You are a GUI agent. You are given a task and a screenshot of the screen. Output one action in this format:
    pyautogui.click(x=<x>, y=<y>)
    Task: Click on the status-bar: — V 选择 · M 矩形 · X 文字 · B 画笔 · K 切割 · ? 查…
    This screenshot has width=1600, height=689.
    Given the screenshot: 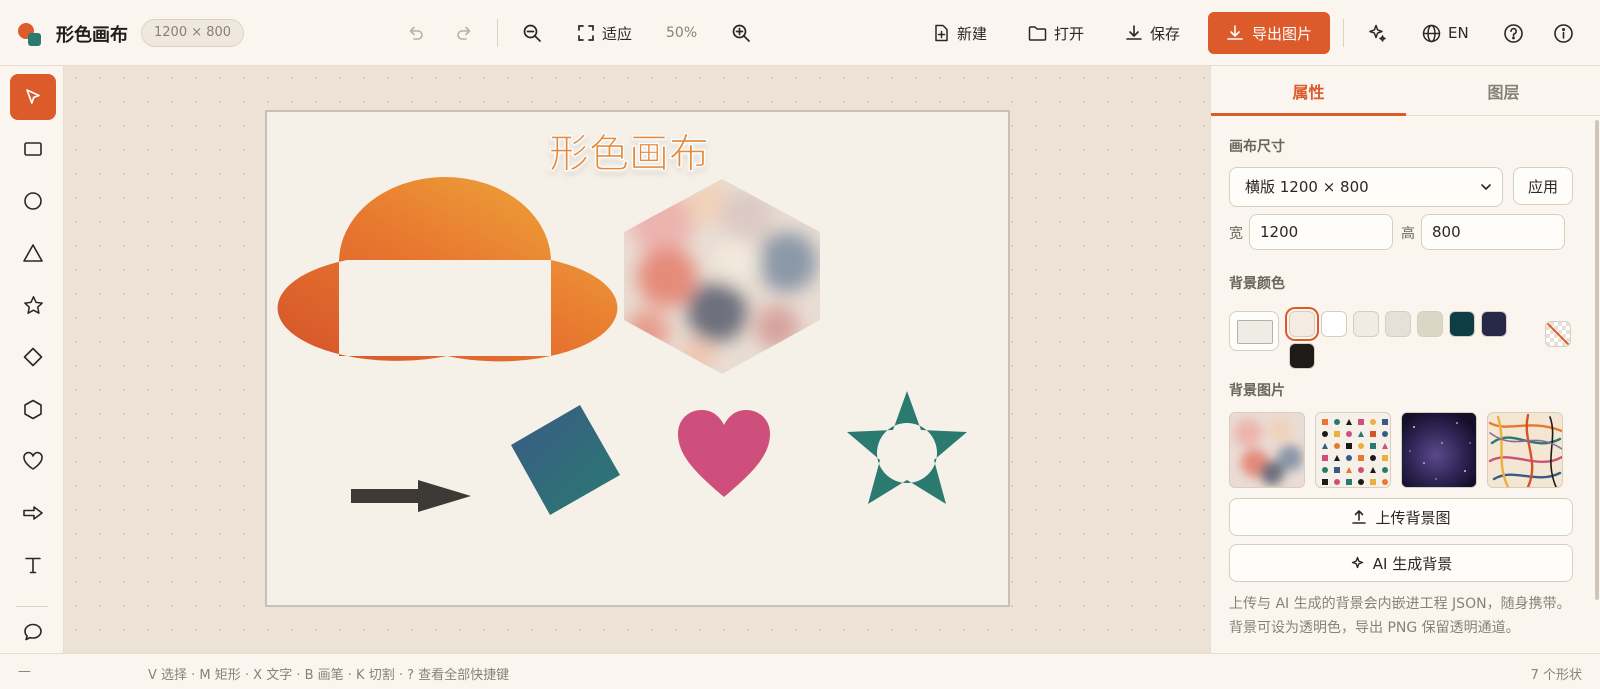 What is the action you would take?
    pyautogui.click(x=800, y=671)
    